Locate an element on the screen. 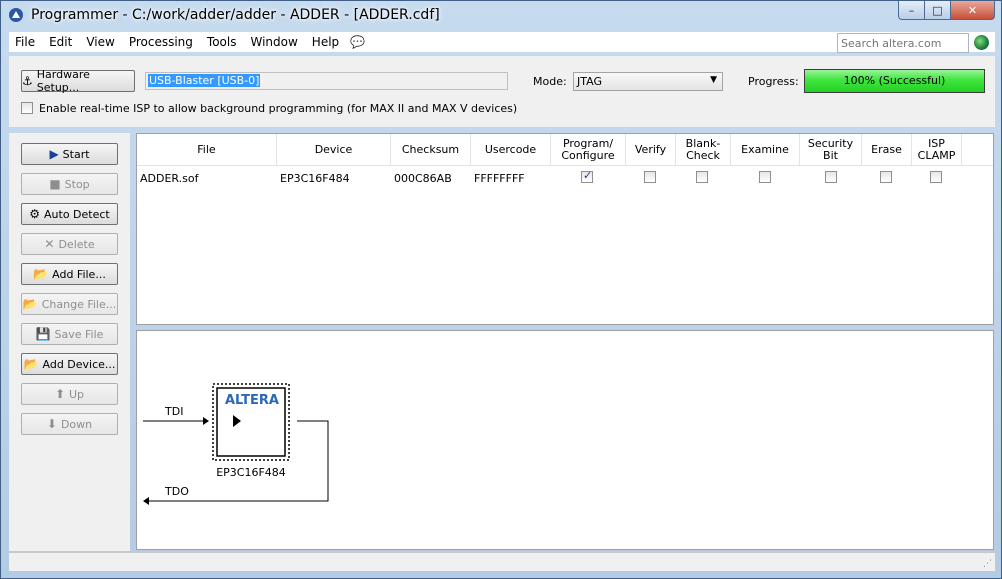  stop-button: ■ Stop is located at coordinates (69, 184).